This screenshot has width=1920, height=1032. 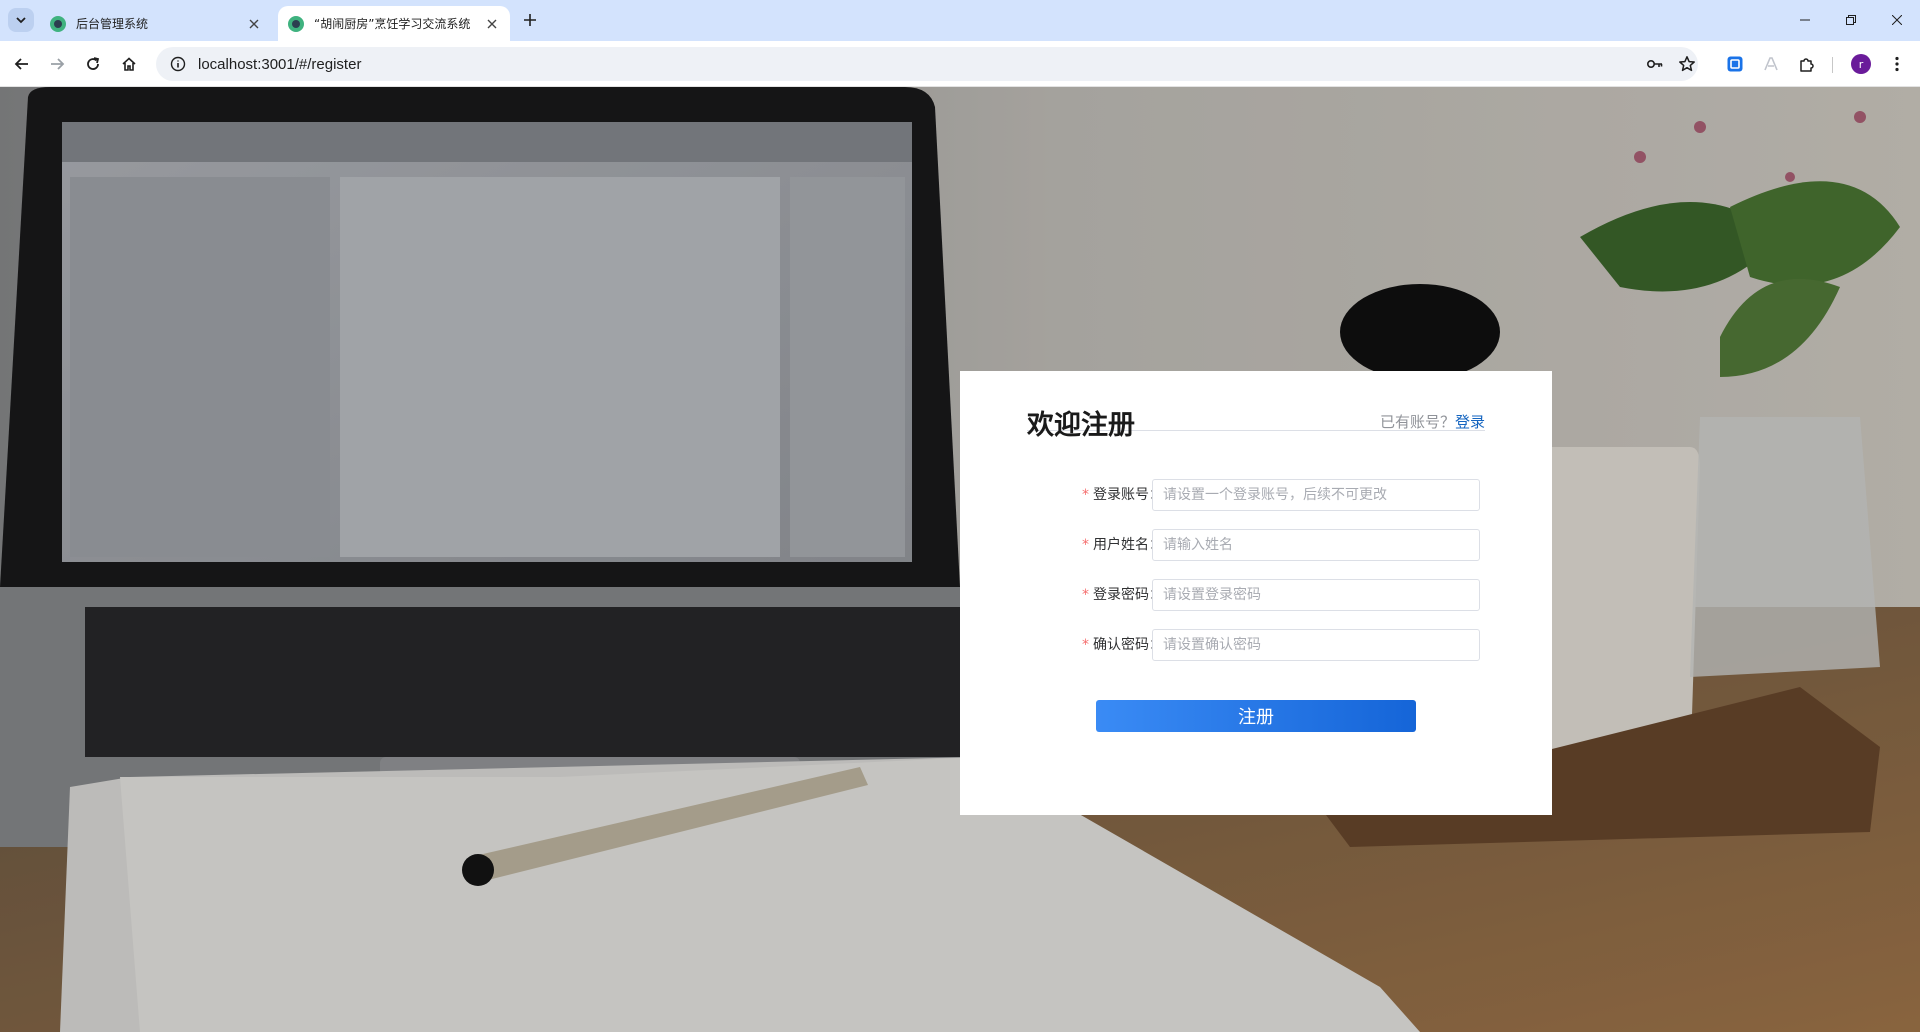 I want to click on extensions-menu-button, so click(x=1807, y=64).